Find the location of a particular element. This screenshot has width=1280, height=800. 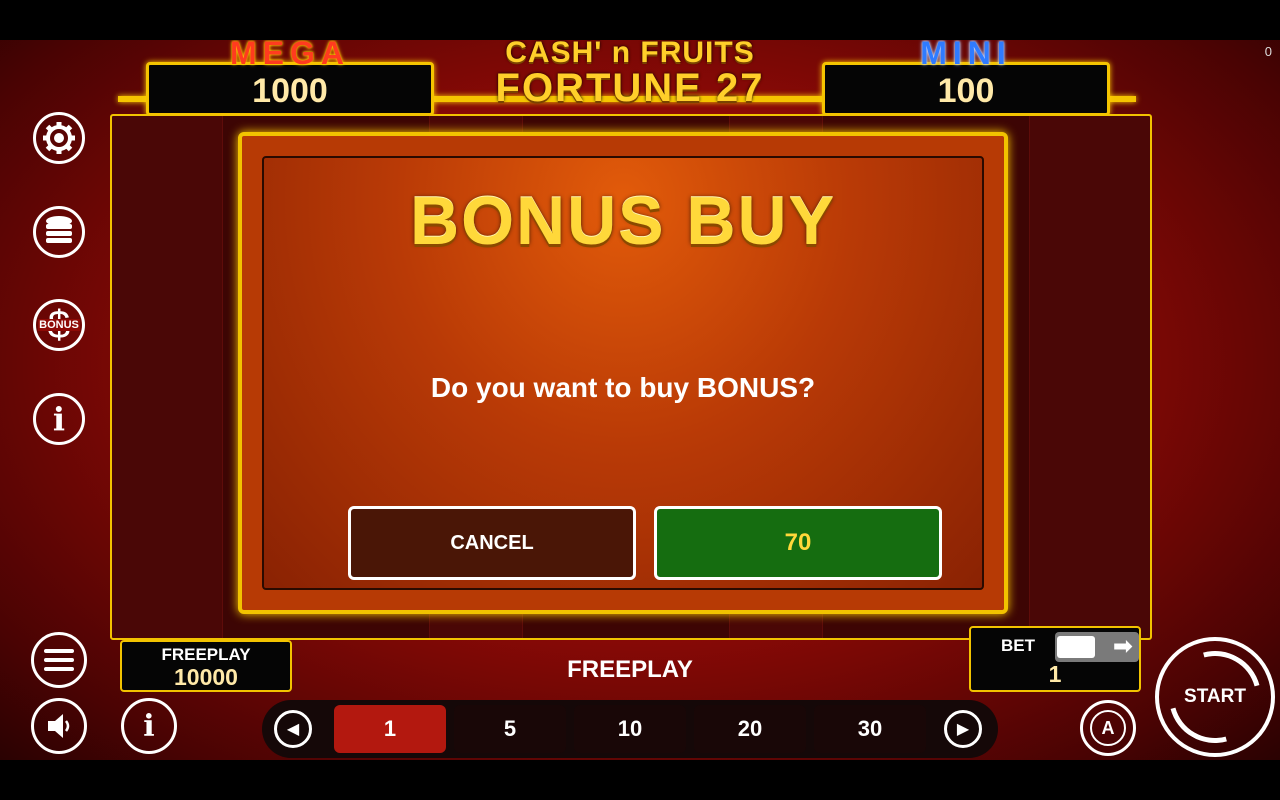

status-text: FREEPLAY is located at coordinates (630, 669).